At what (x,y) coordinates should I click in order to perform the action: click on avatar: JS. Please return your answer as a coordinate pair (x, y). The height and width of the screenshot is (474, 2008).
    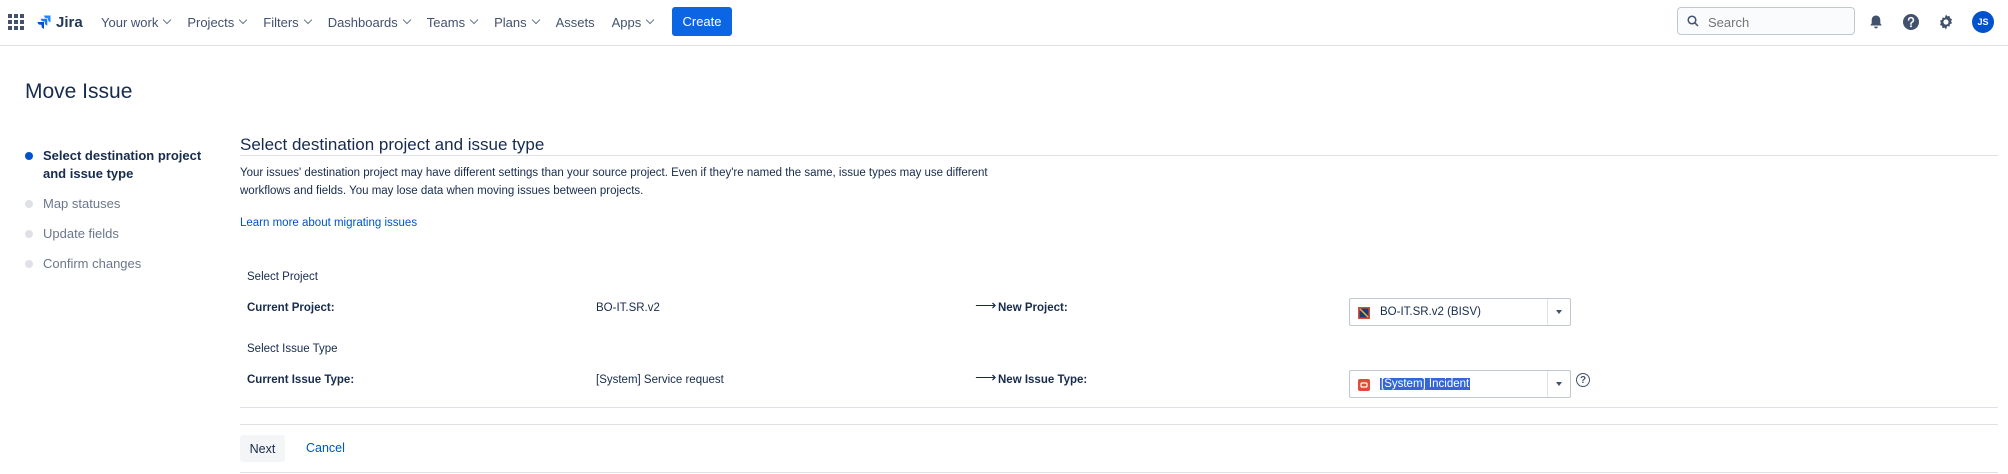
    Looking at the image, I should click on (1983, 22).